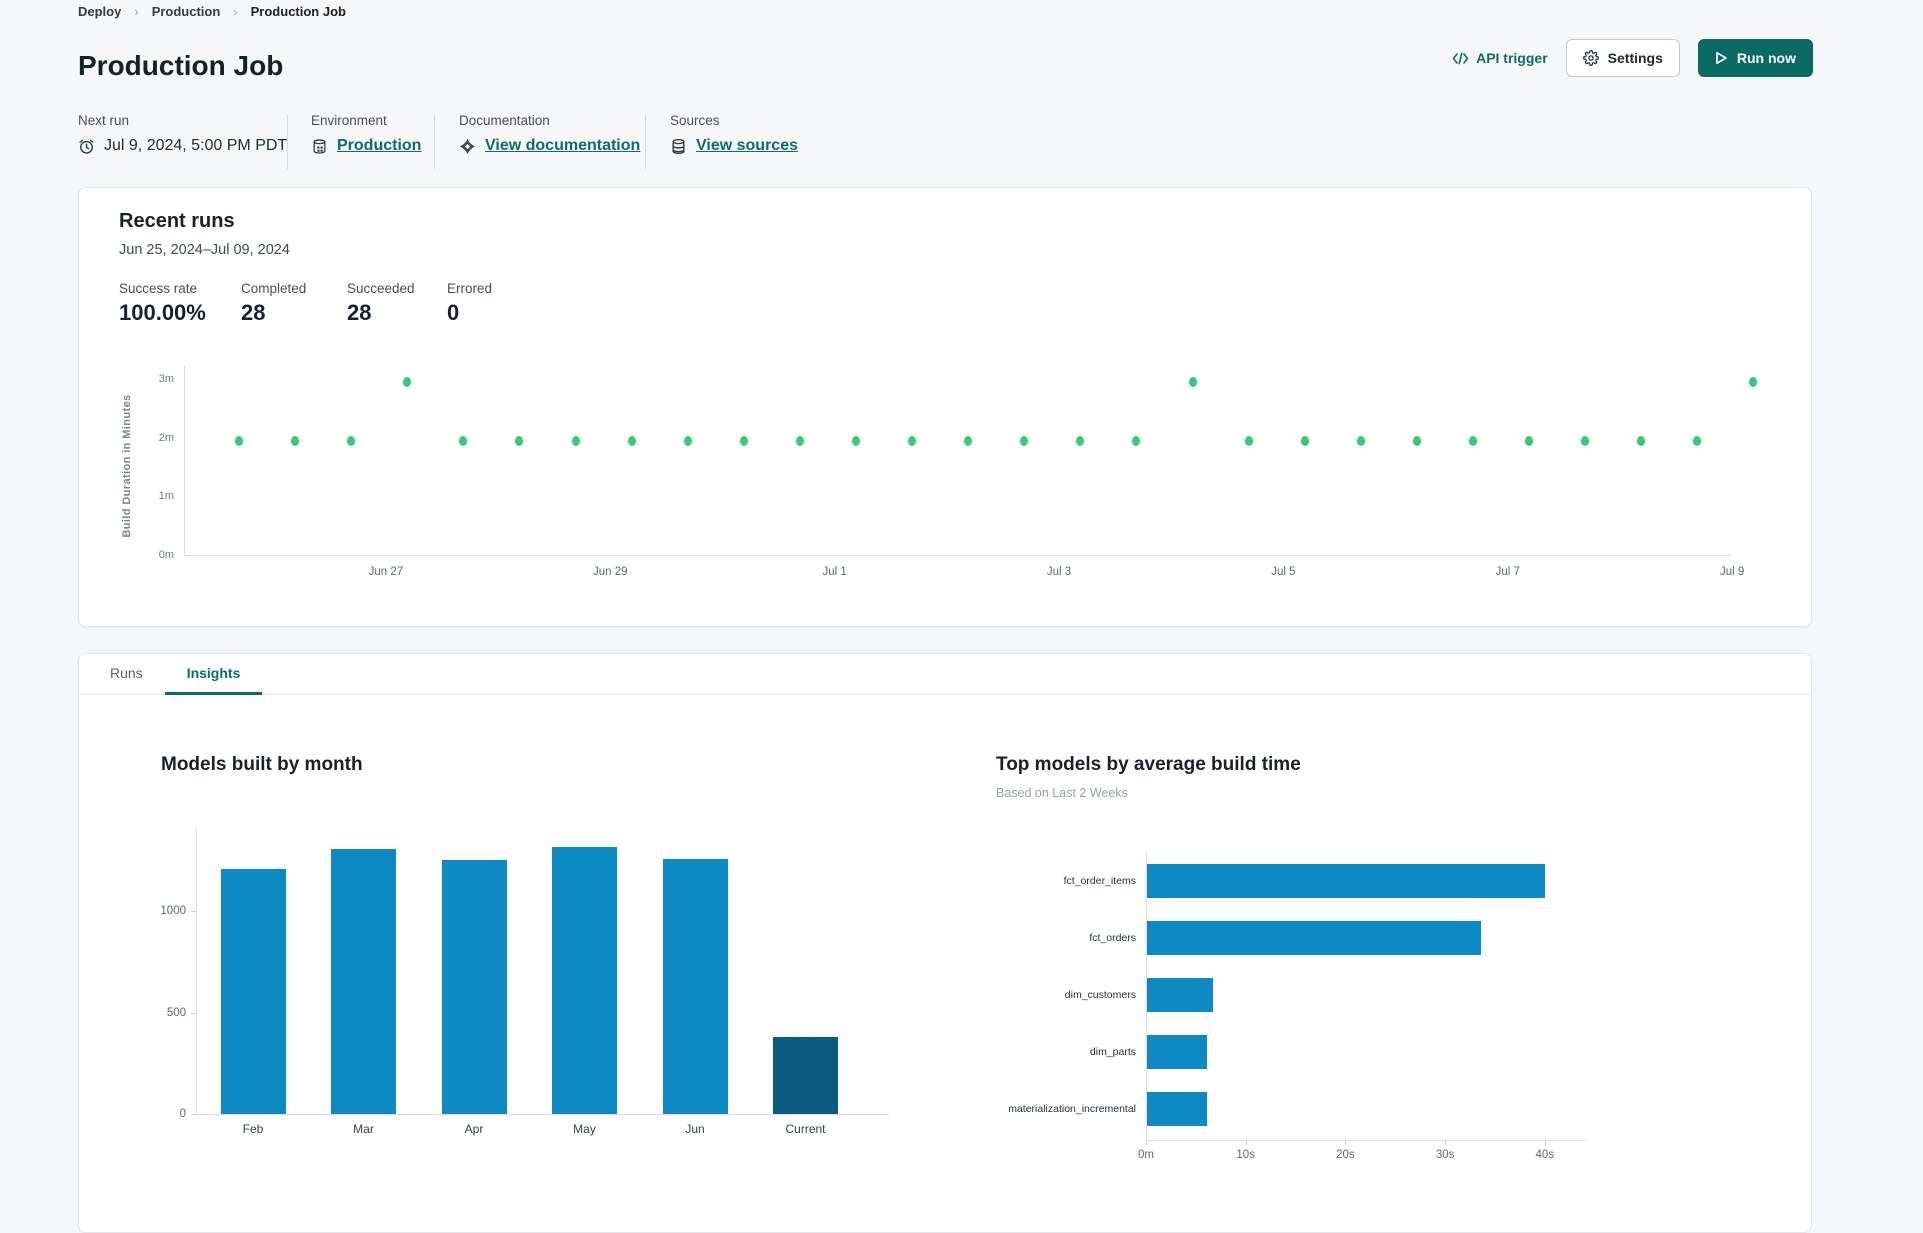  Describe the element at coordinates (1345, 1155) in the screenshot. I see `hbar-x-tick-label: 20s` at that location.